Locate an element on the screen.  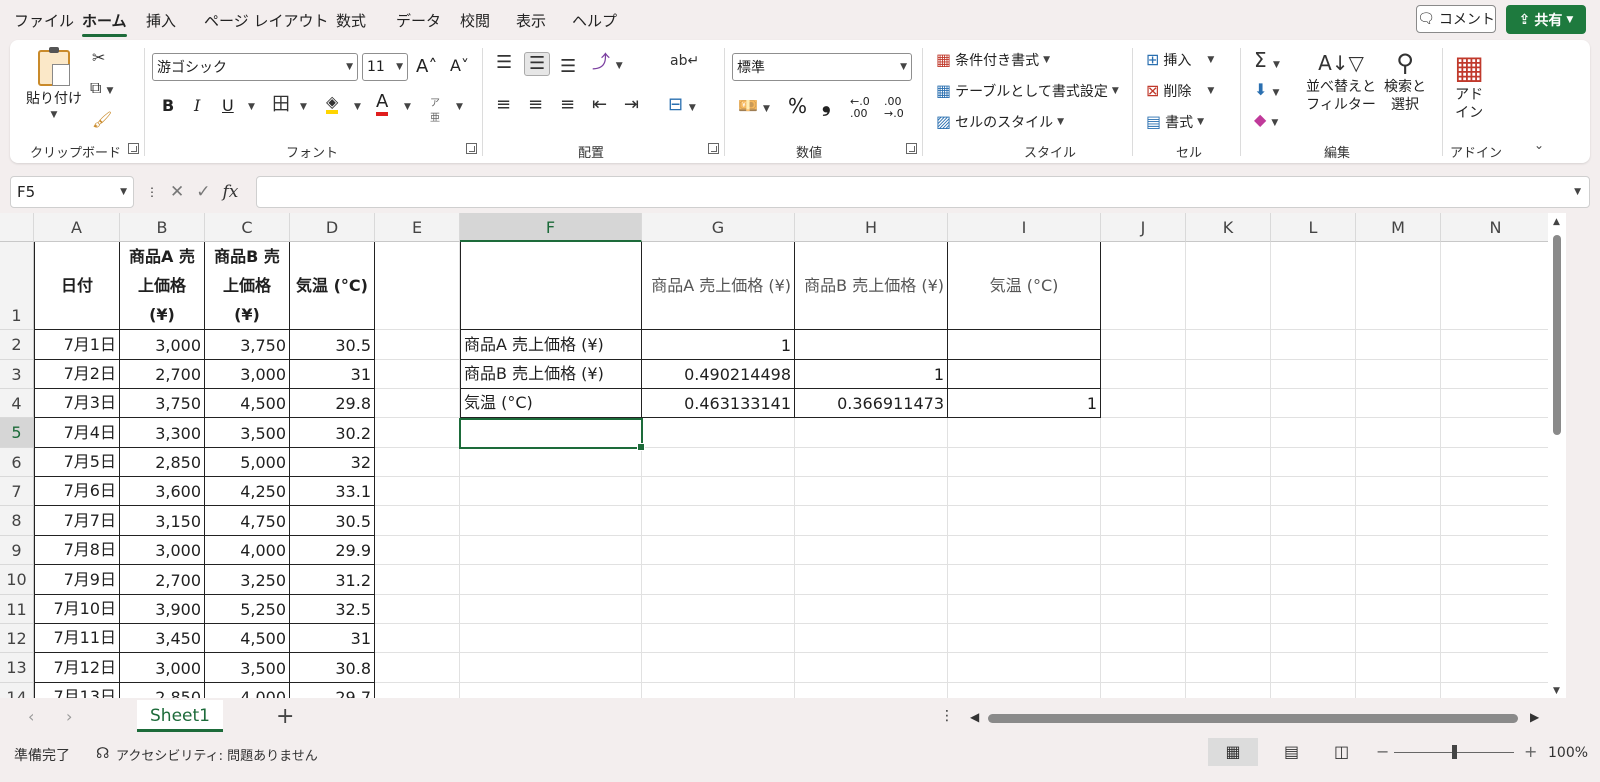
comma-button: ❟ is located at coordinates (826, 104).